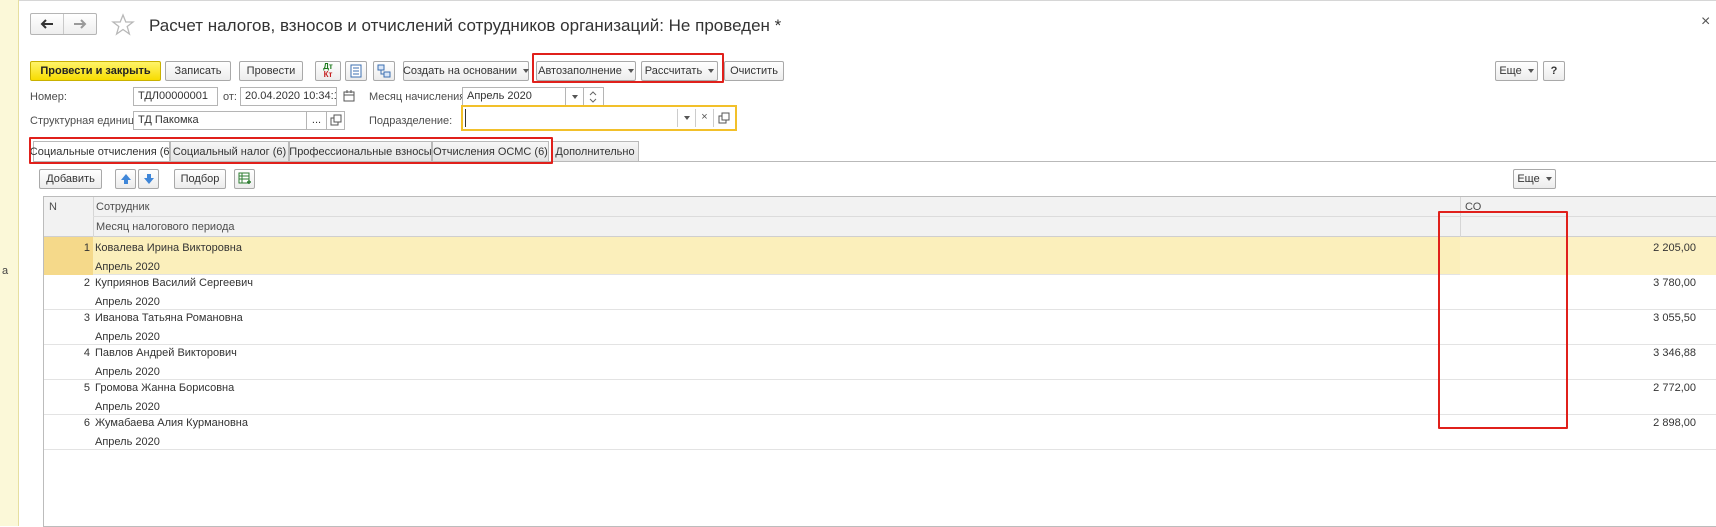  Describe the element at coordinates (1460, 217) in the screenshot. I see `header-divider-co` at that location.